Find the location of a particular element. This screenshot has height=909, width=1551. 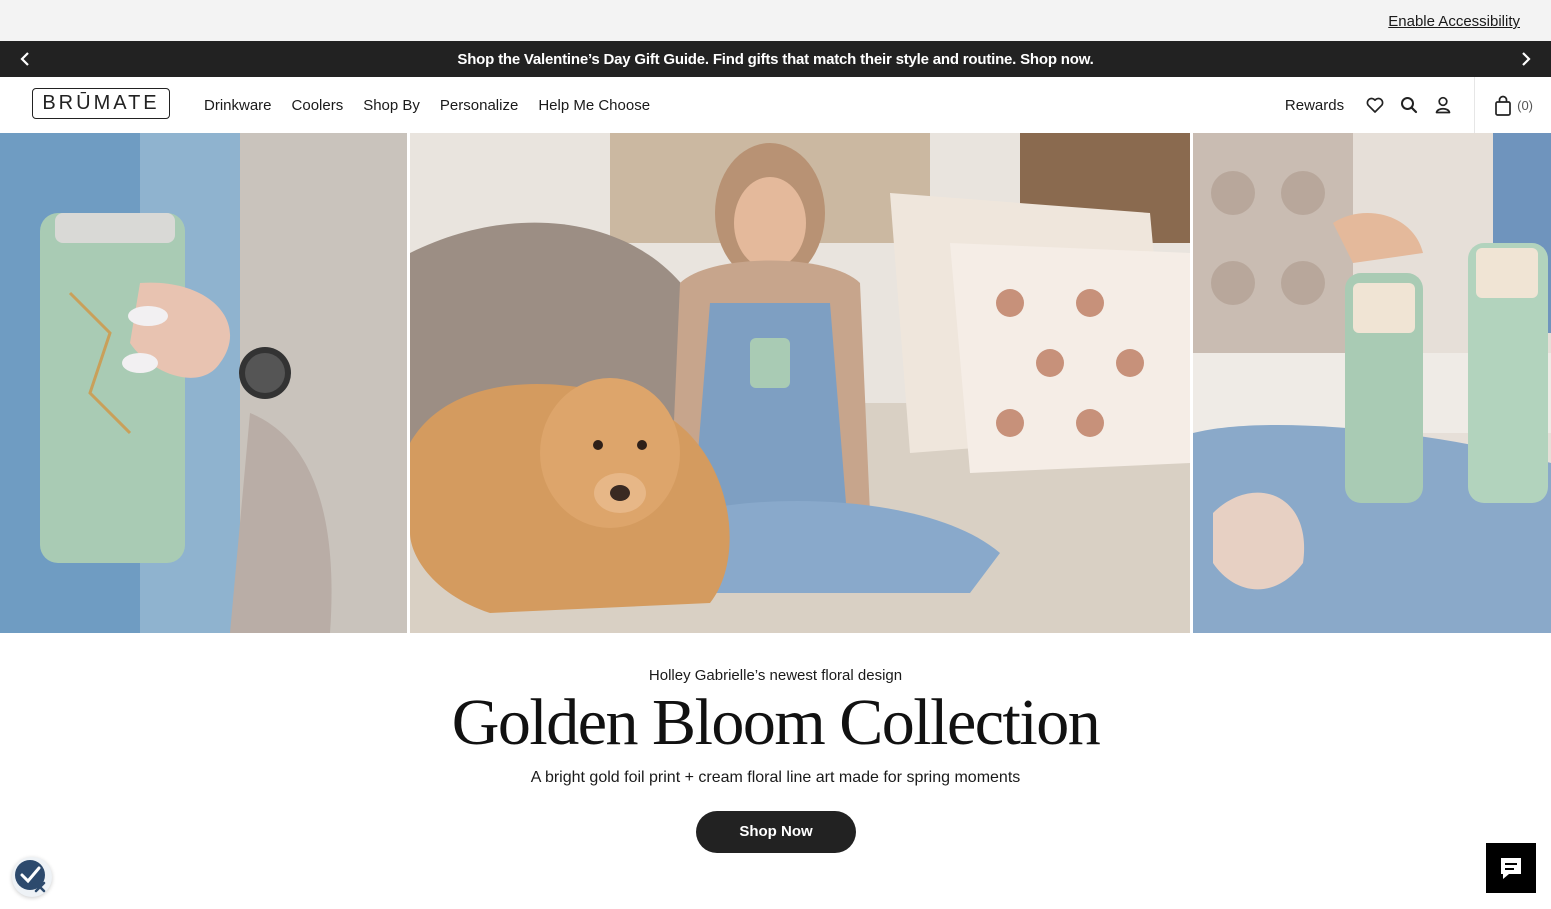

left-tumbler-photo is located at coordinates (203, 383).